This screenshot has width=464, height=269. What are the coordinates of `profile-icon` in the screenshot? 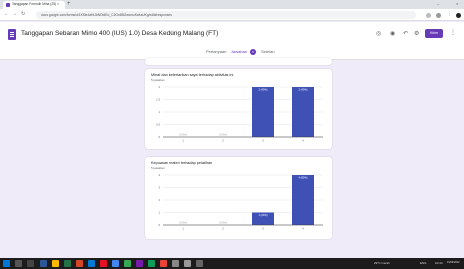 It's located at (438, 15).